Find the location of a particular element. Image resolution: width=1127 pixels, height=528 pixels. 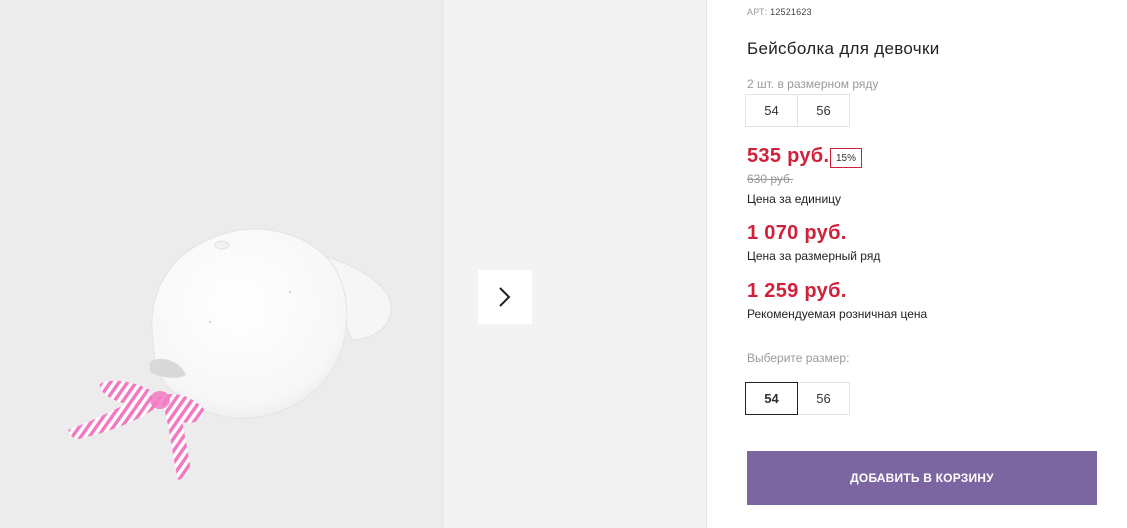

size-selector: 54 56 is located at coordinates (797, 398).